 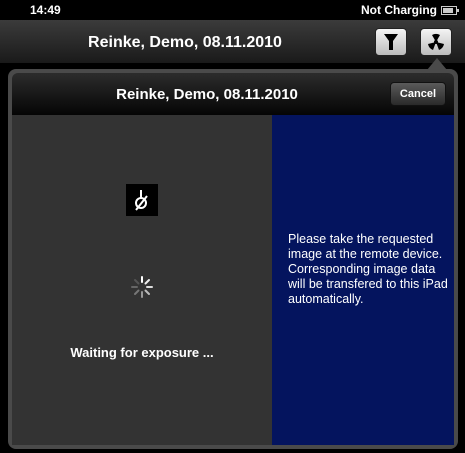 I want to click on status-time: 14:49, so click(x=45, y=10).